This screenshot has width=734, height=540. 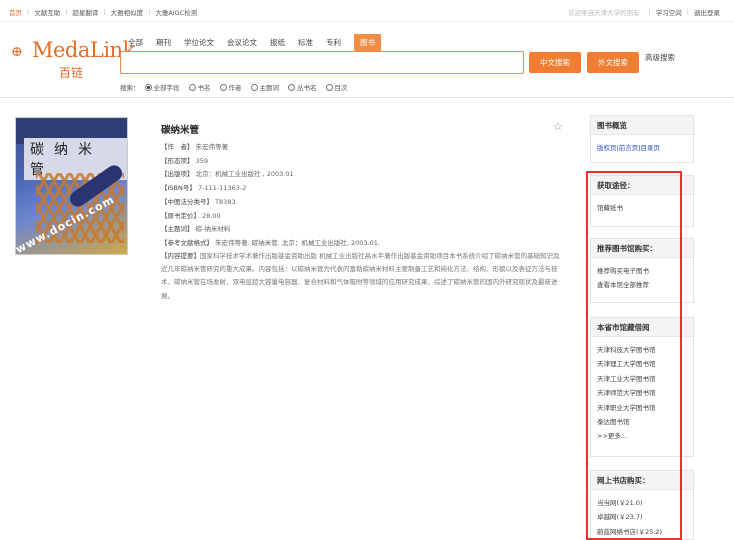 I want to click on field-price: 【原书定价】 28.00, so click(x=191, y=216).